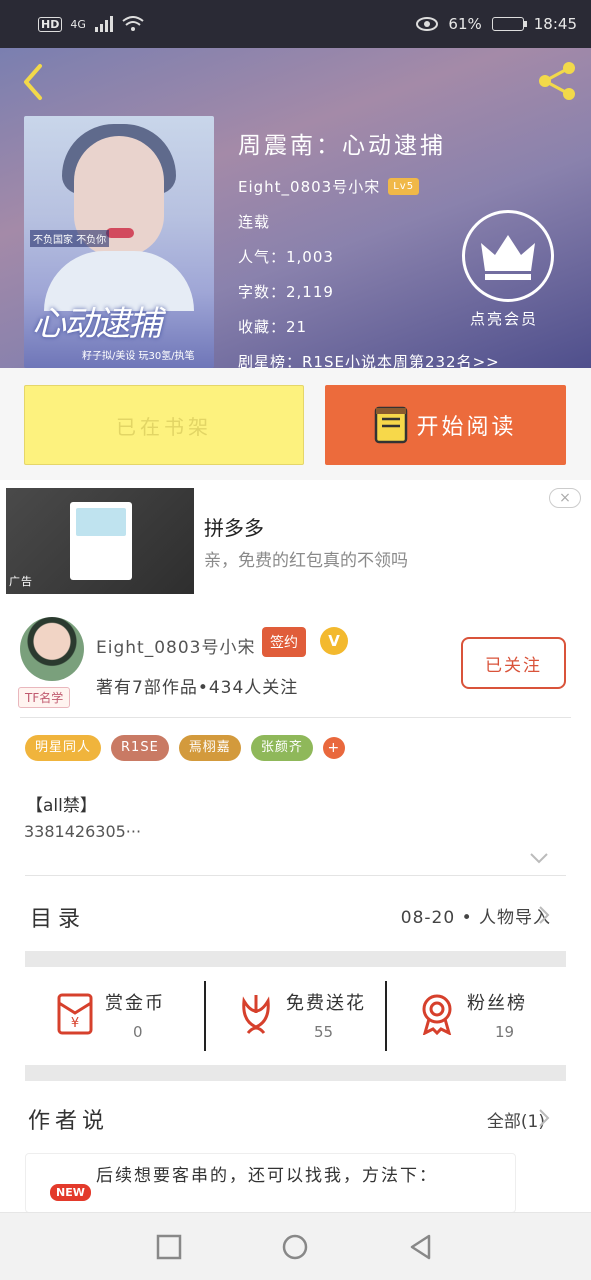 This screenshot has height=1280, width=591. Describe the element at coordinates (61, 806) in the screenshot. I see `book-description-line1: 【all禁】` at that location.